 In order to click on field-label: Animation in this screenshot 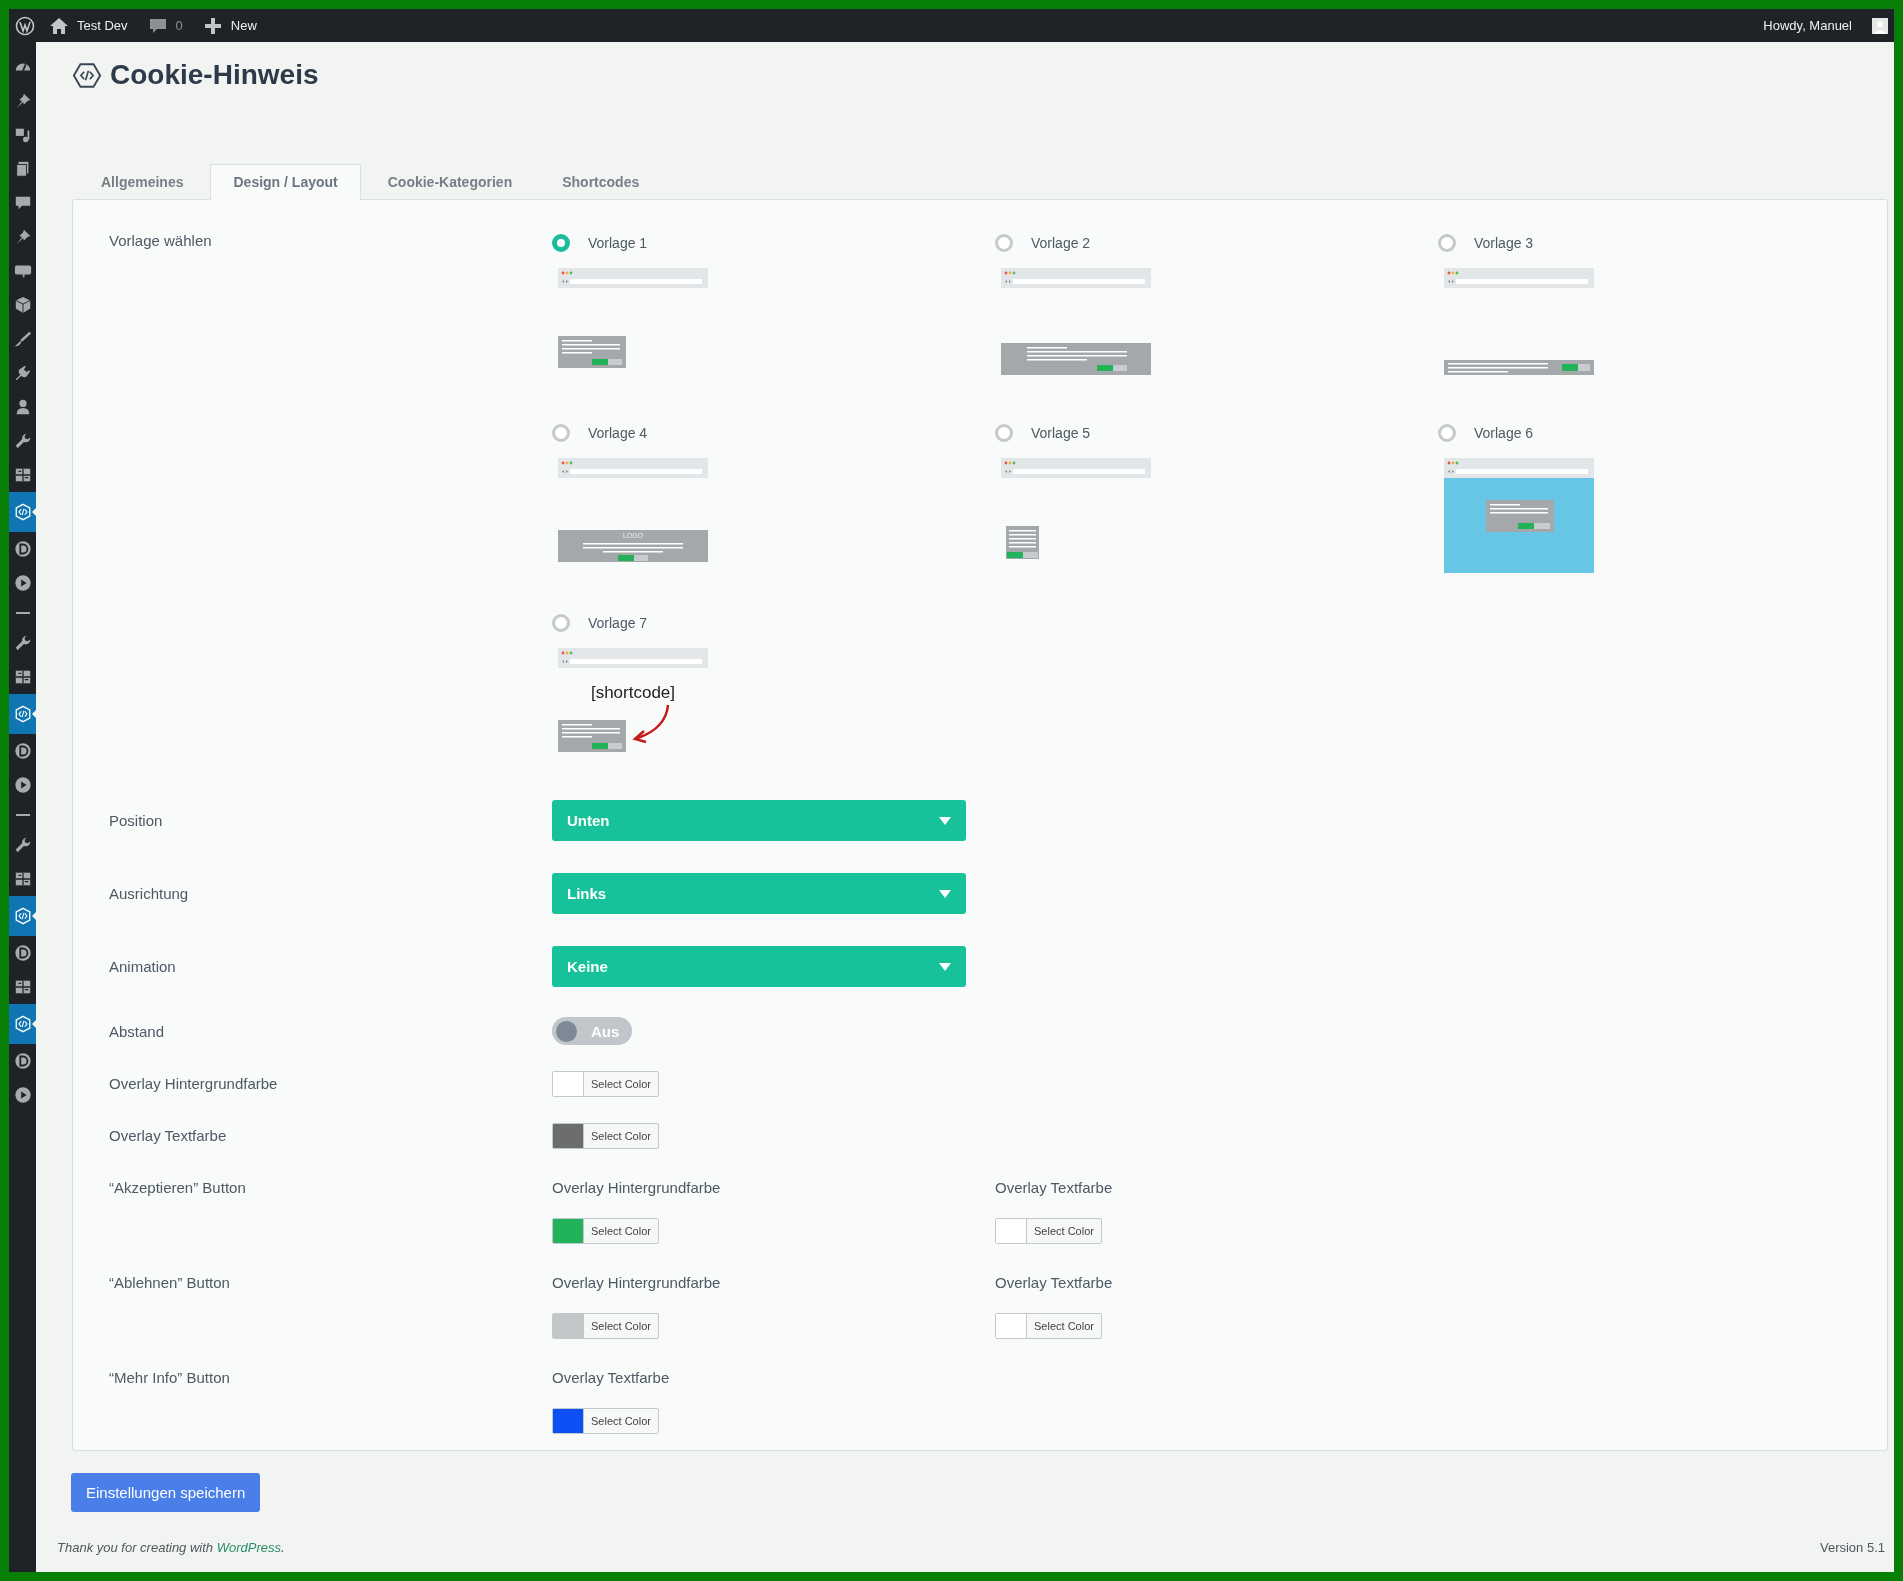, I will do `click(143, 966)`.